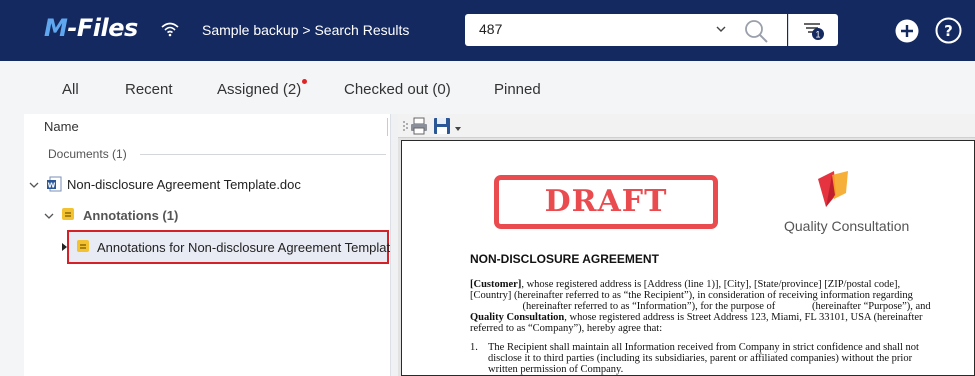  What do you see at coordinates (170, 29) in the screenshot?
I see `connection-icon` at bounding box center [170, 29].